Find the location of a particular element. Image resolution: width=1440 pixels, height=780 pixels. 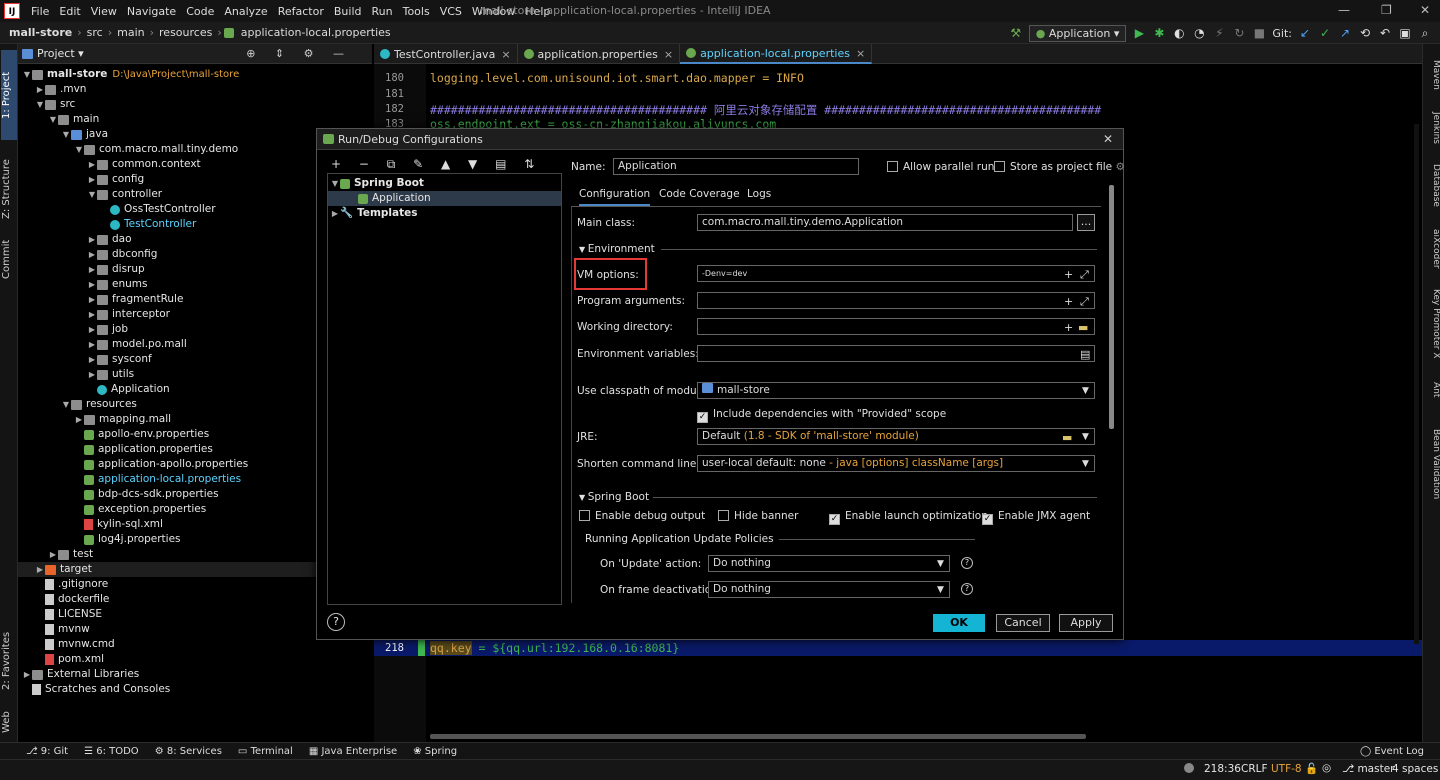

tree-templates: ▶ 🔧 Templates is located at coordinates (374, 213).